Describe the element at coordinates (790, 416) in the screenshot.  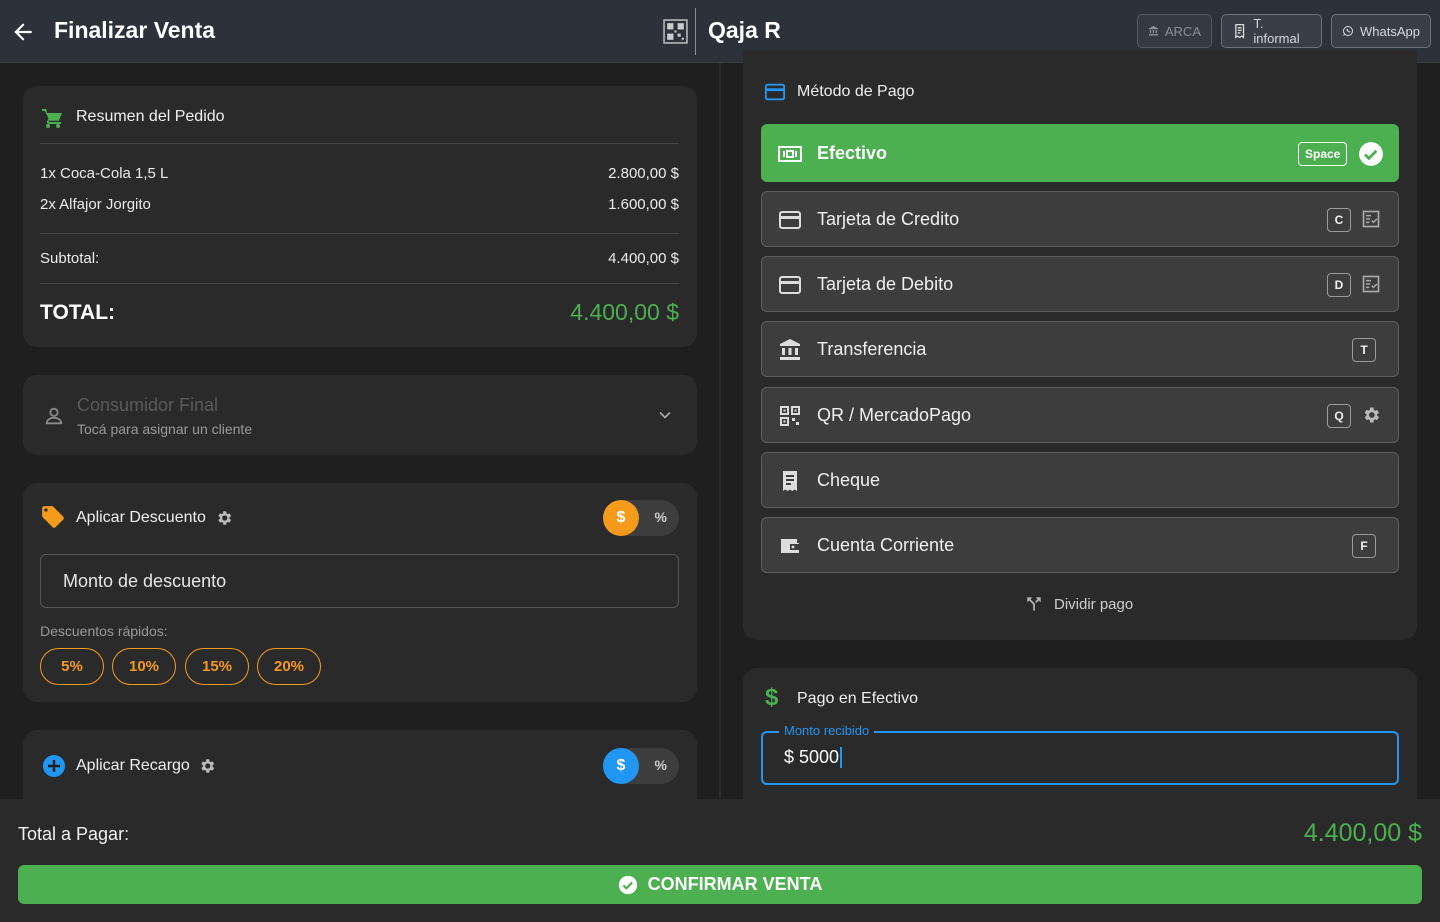
I see `qr-icon` at that location.